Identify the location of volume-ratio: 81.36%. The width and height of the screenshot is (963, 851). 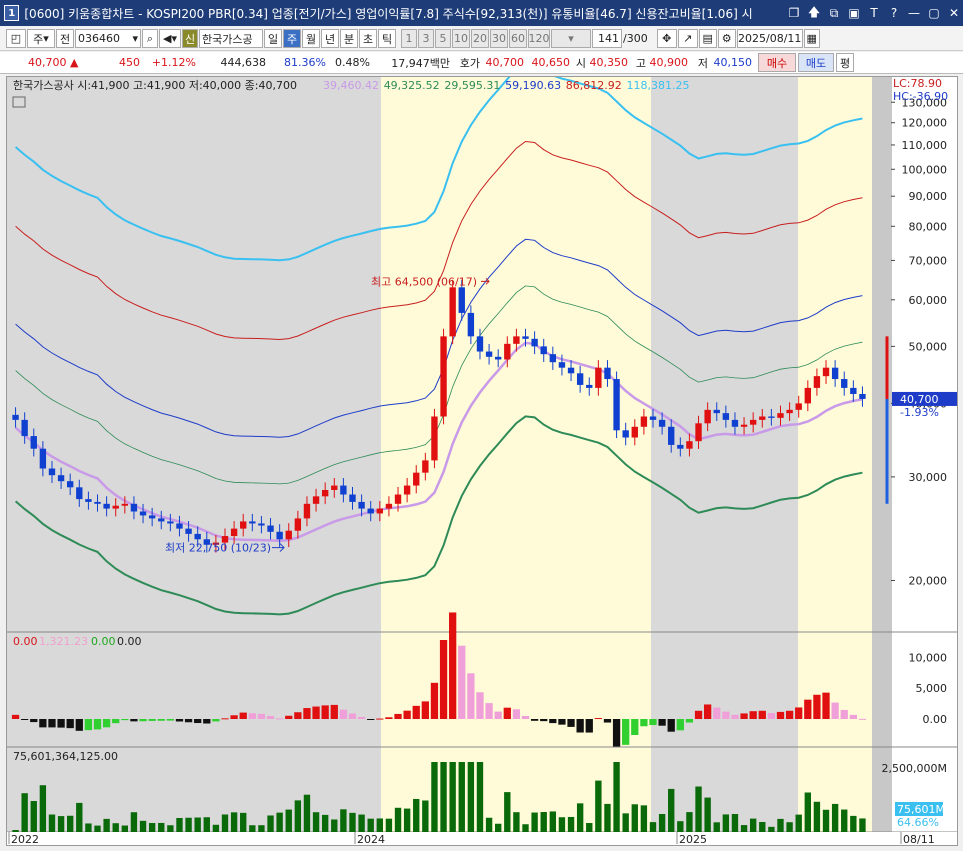
(305, 62).